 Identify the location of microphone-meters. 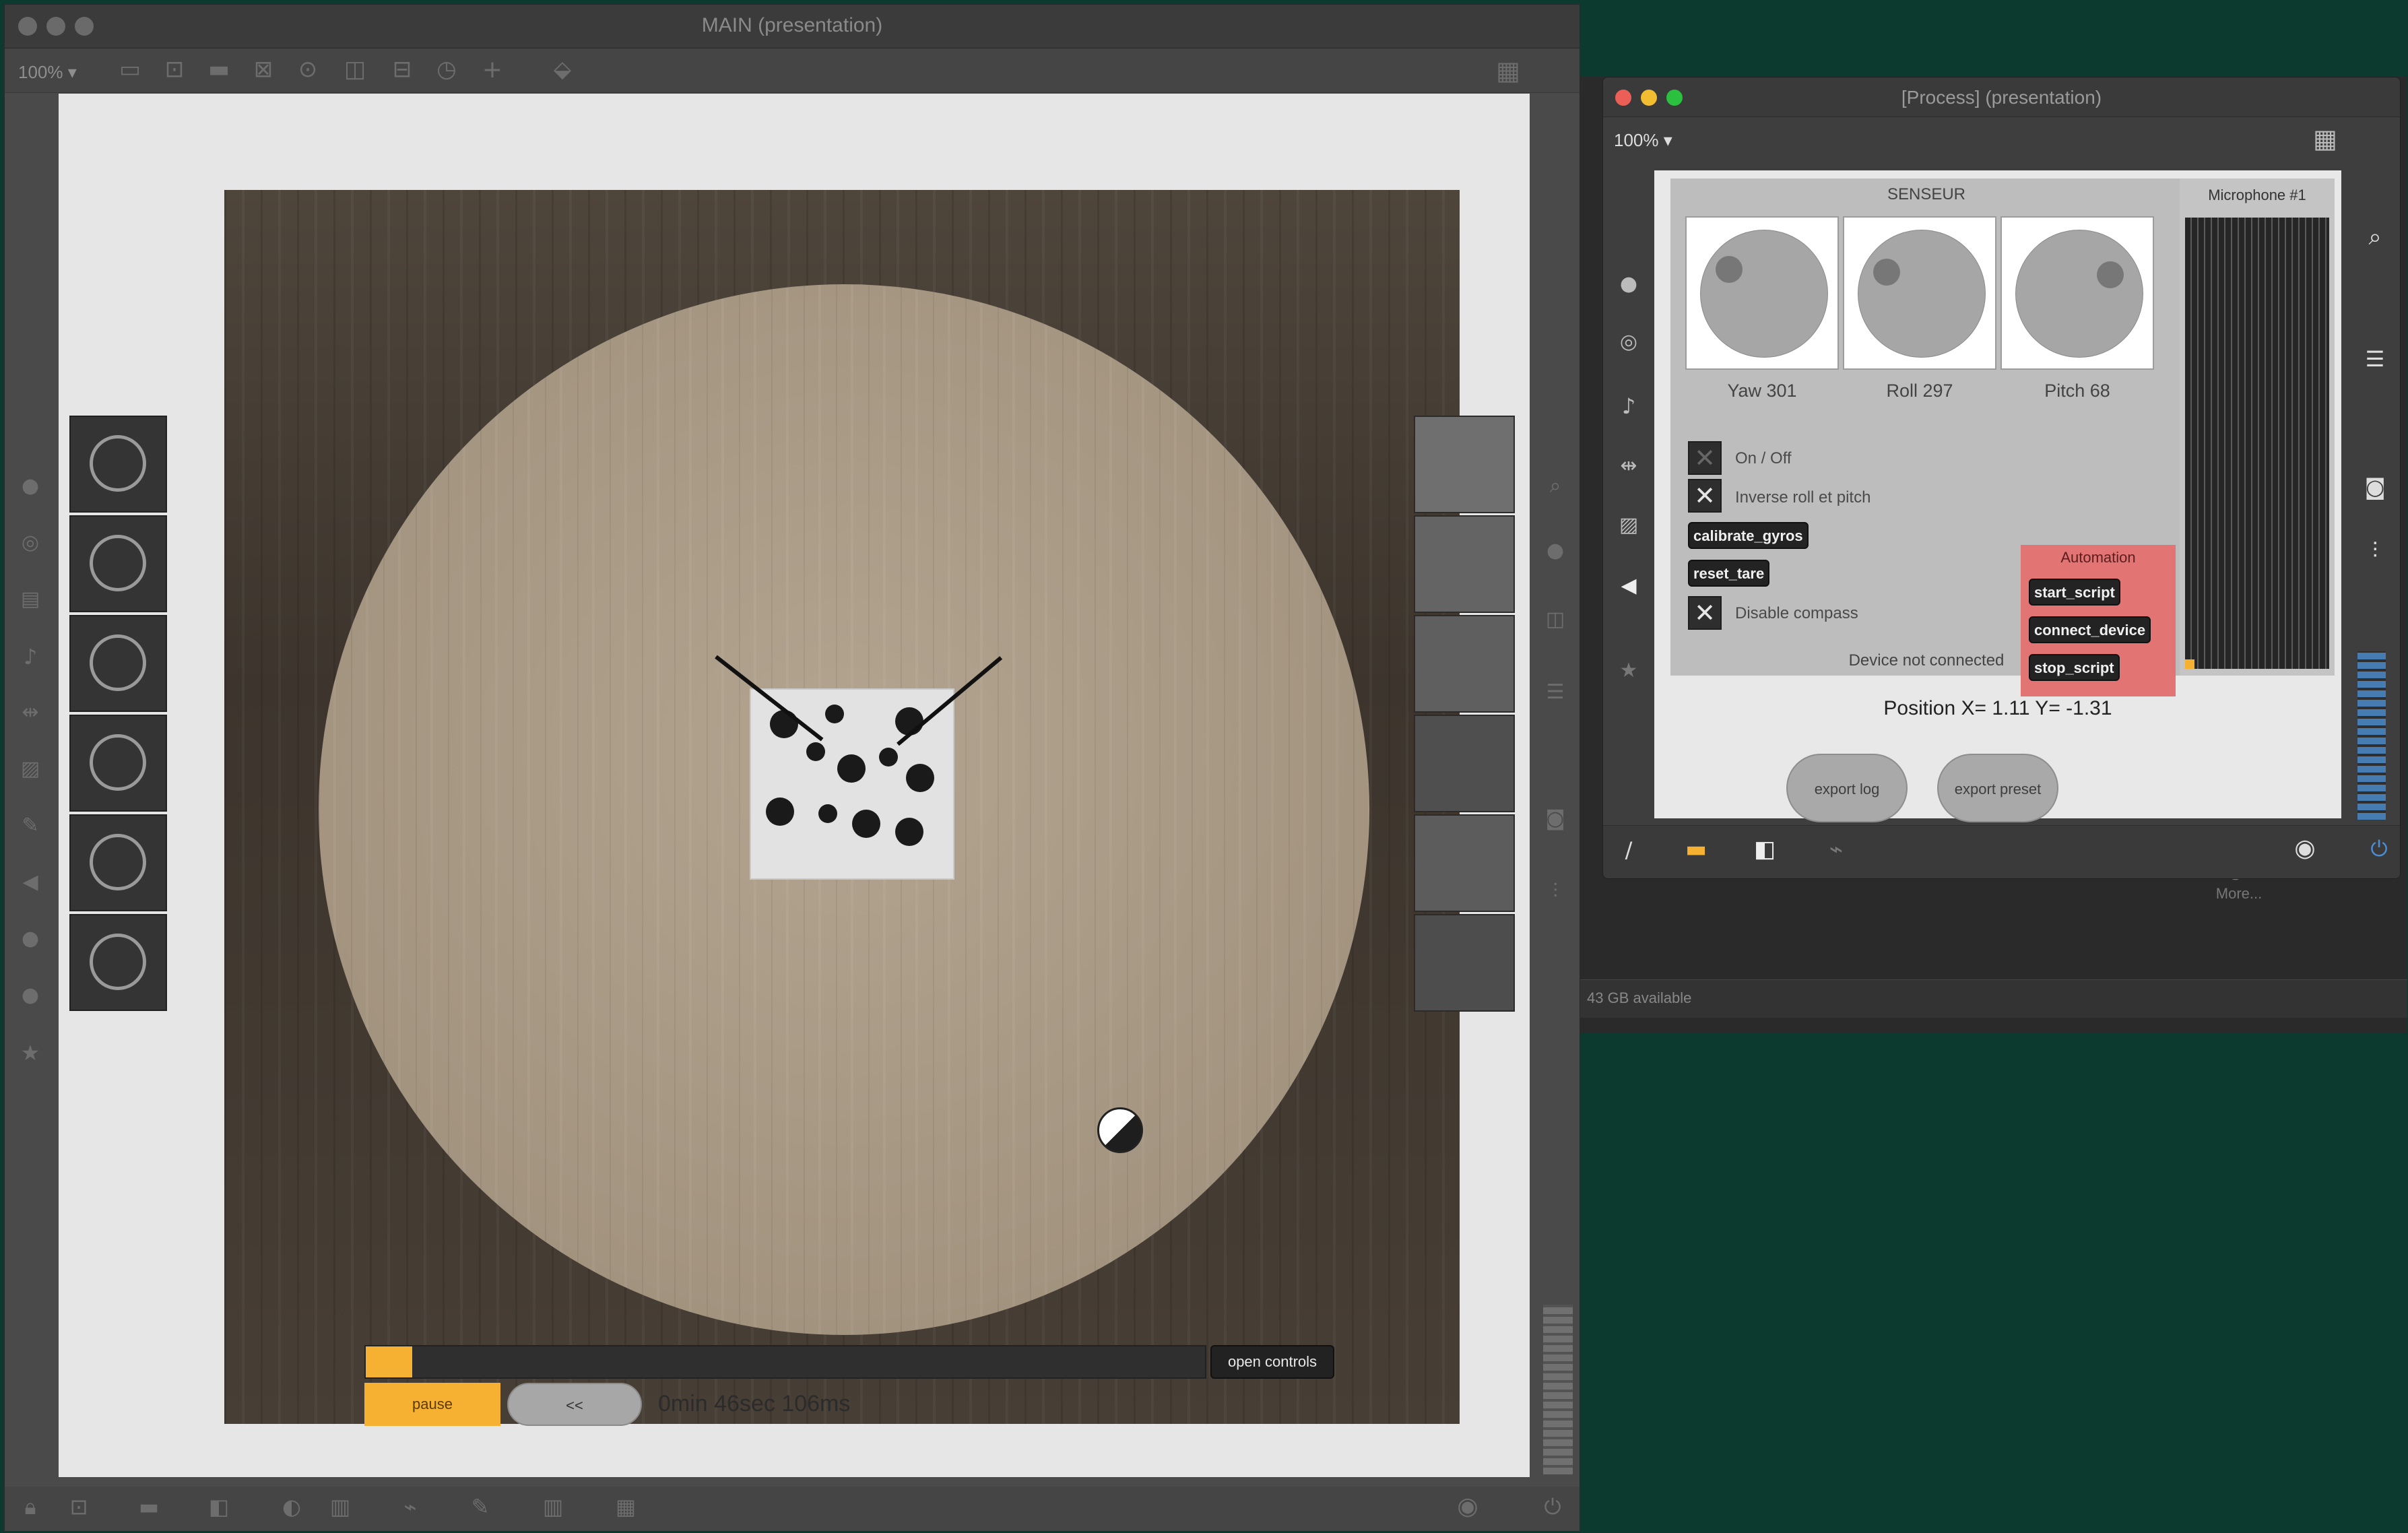
(2257, 443).